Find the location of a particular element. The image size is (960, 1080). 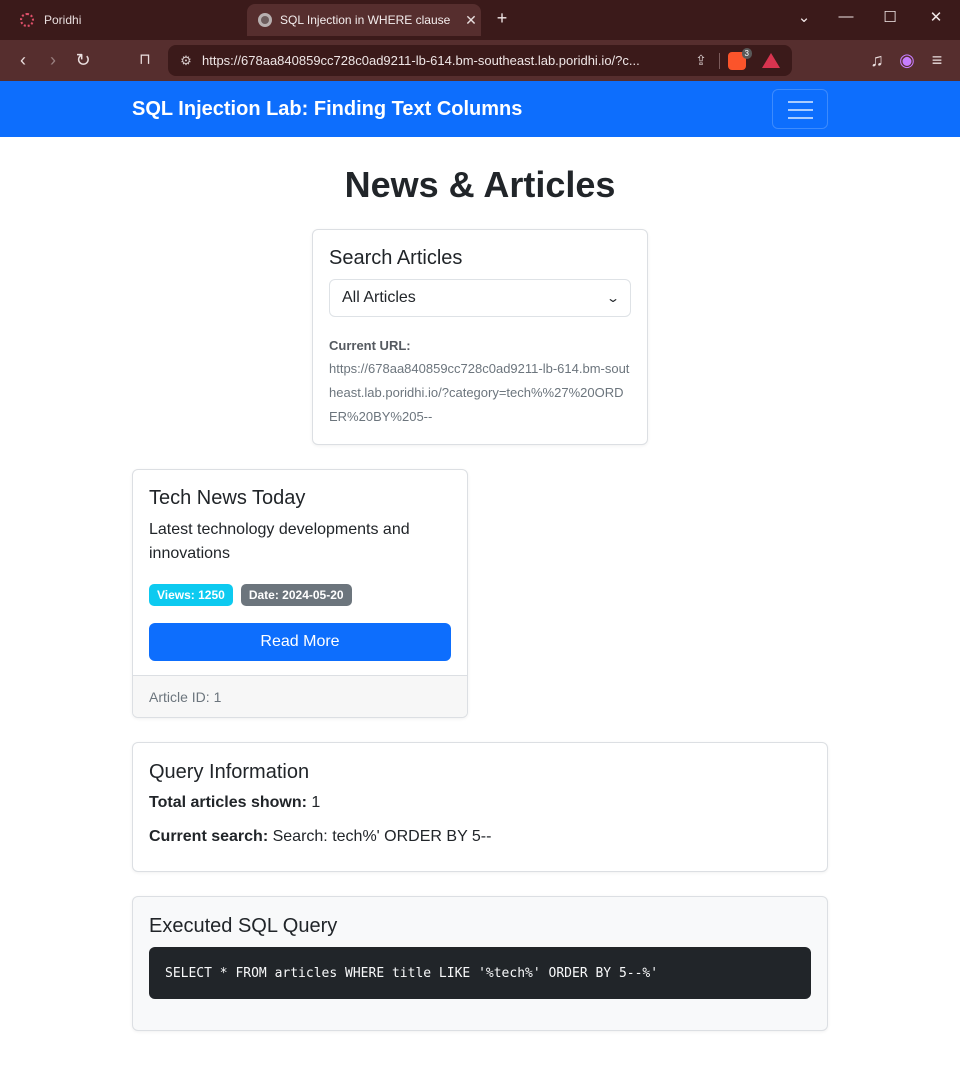

article-title: Tech News Today is located at coordinates (227, 498).